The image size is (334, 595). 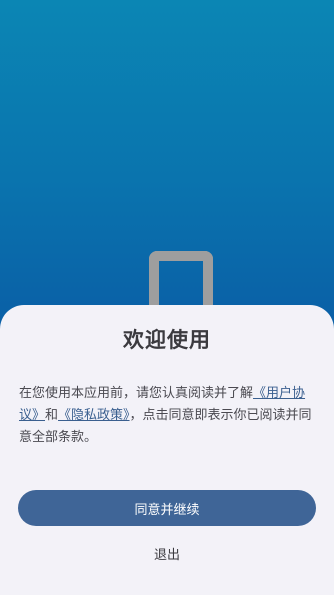 What do you see at coordinates (167, 553) in the screenshot?
I see `exit-button: 退出` at bounding box center [167, 553].